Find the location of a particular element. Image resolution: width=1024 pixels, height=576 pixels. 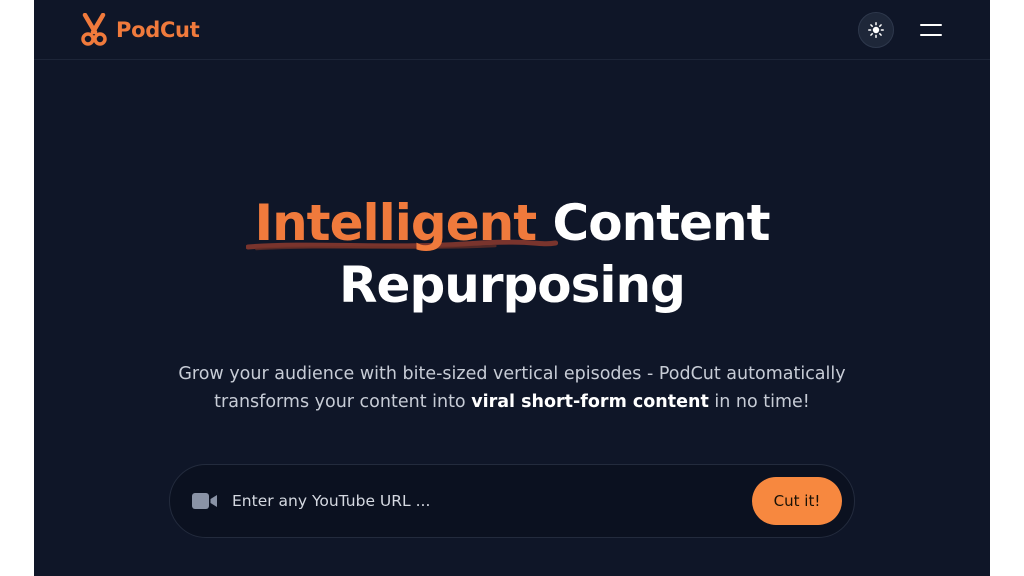

hero-title-accent: Intelligent is located at coordinates (402, 223).